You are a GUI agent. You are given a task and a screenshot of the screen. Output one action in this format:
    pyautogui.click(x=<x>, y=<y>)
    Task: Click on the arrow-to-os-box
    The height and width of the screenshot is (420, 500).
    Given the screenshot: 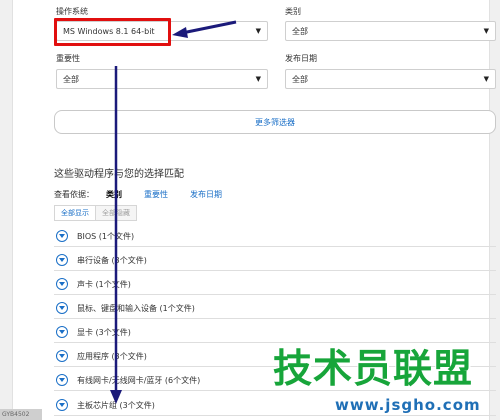 What is the action you would take?
    pyautogui.click(x=204, y=29)
    